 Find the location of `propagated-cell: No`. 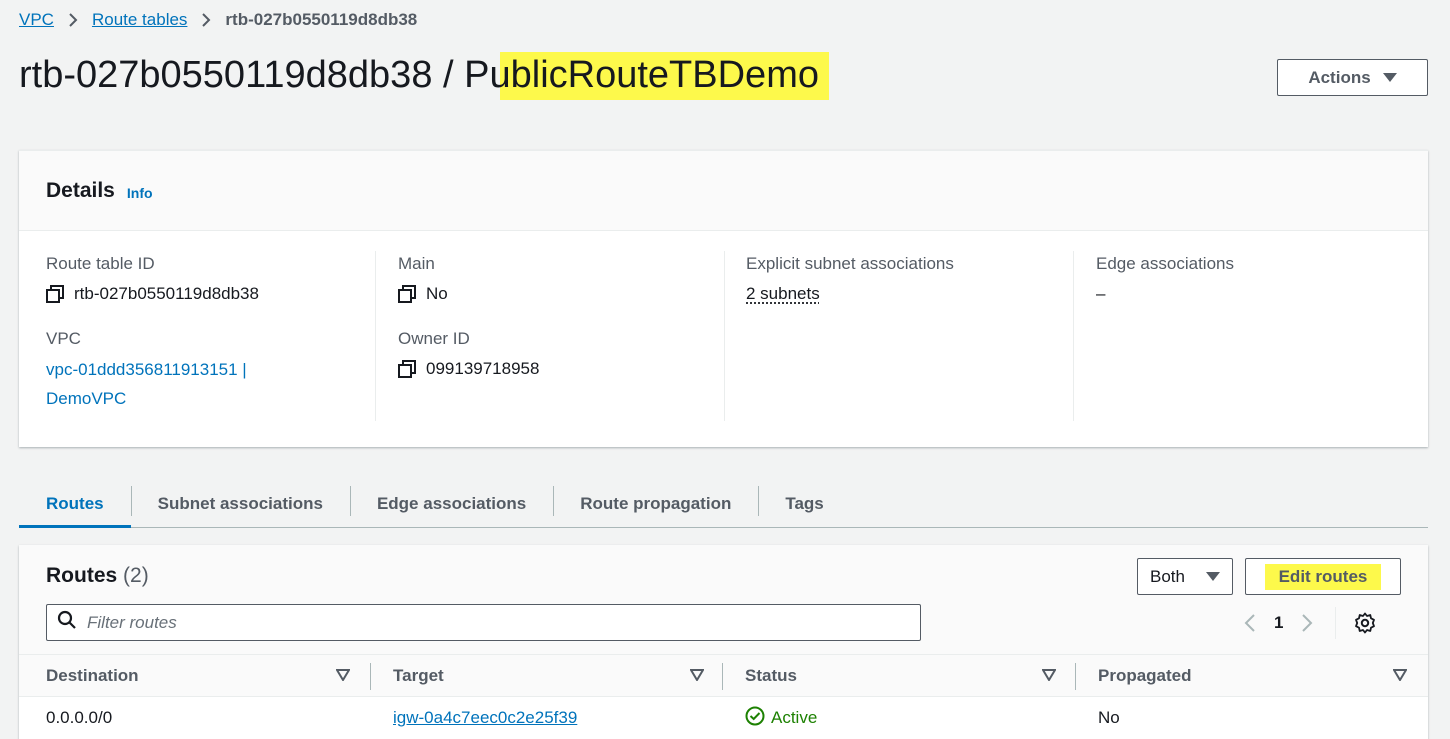

propagated-cell: No is located at coordinates (1109, 718).